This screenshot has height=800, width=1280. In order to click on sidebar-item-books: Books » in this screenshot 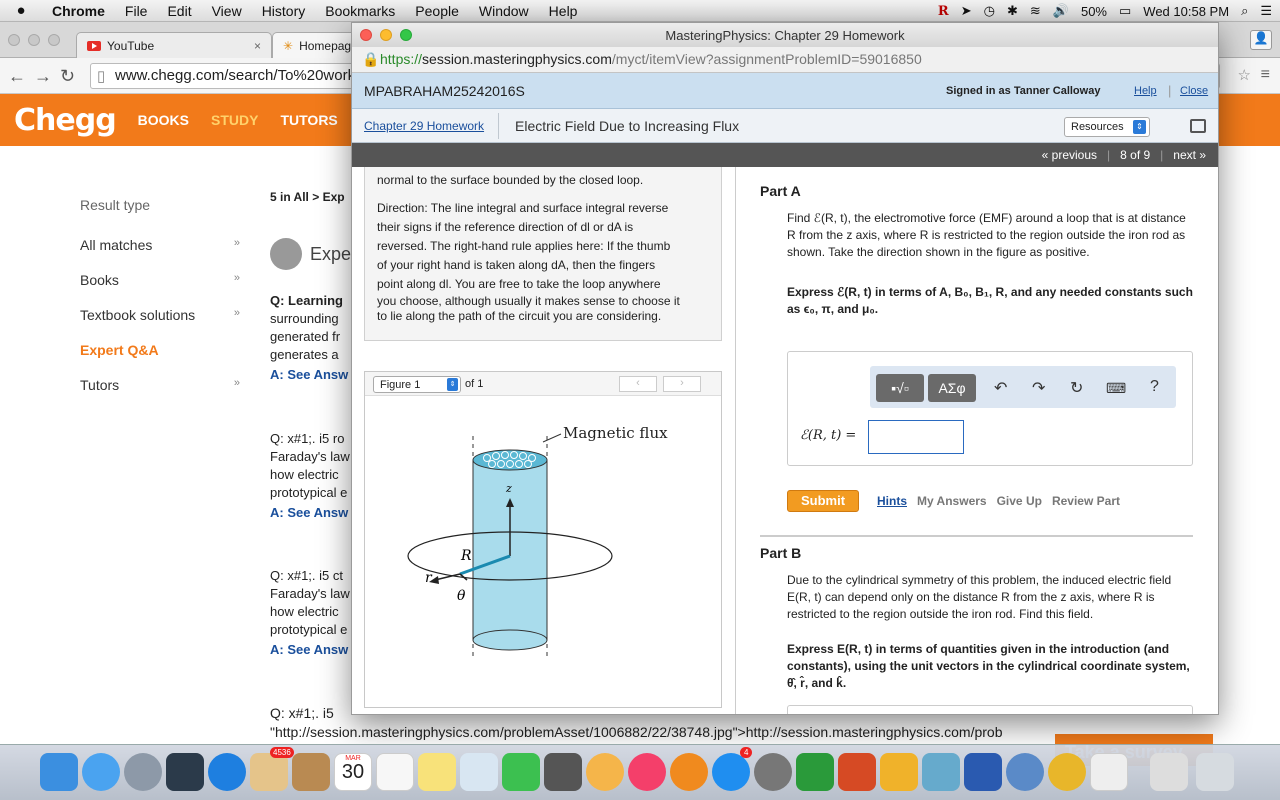, I will do `click(165, 289)`.